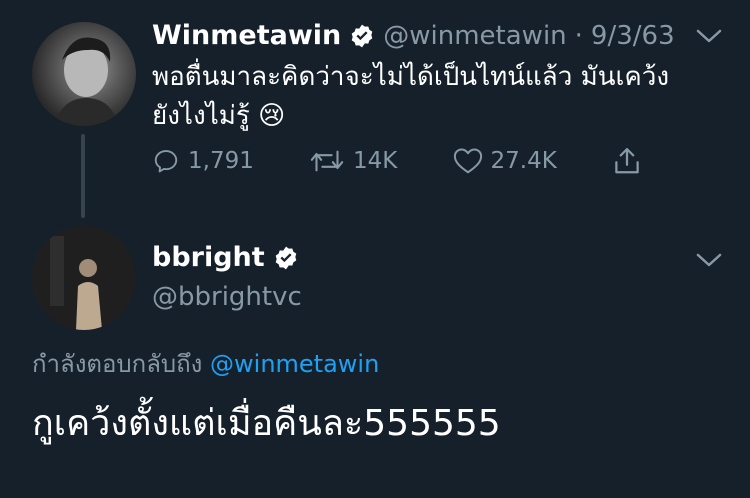 The height and width of the screenshot is (498, 750). I want to click on handle: @bbrightvc, so click(227, 297).